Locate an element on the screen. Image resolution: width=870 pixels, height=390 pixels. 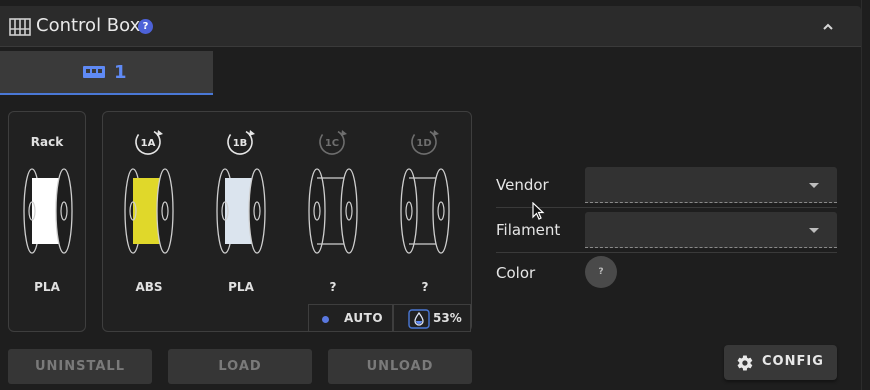
humidity-indicator: 53% is located at coordinates (432, 318).